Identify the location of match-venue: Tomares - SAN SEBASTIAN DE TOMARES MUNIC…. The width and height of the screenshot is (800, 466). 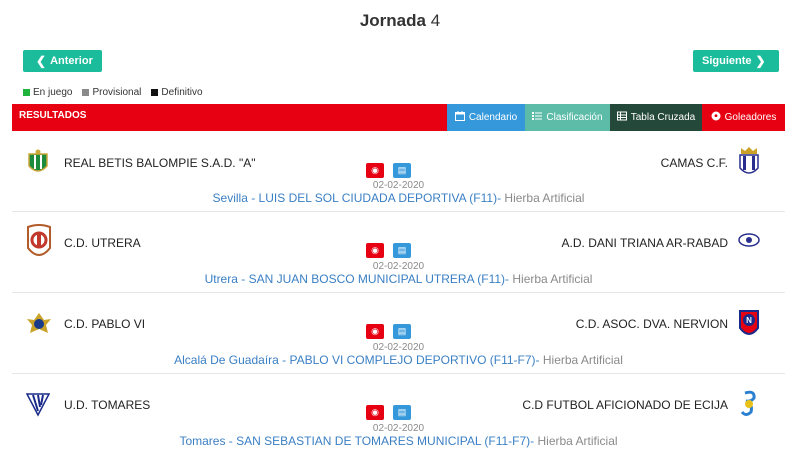
(398, 441).